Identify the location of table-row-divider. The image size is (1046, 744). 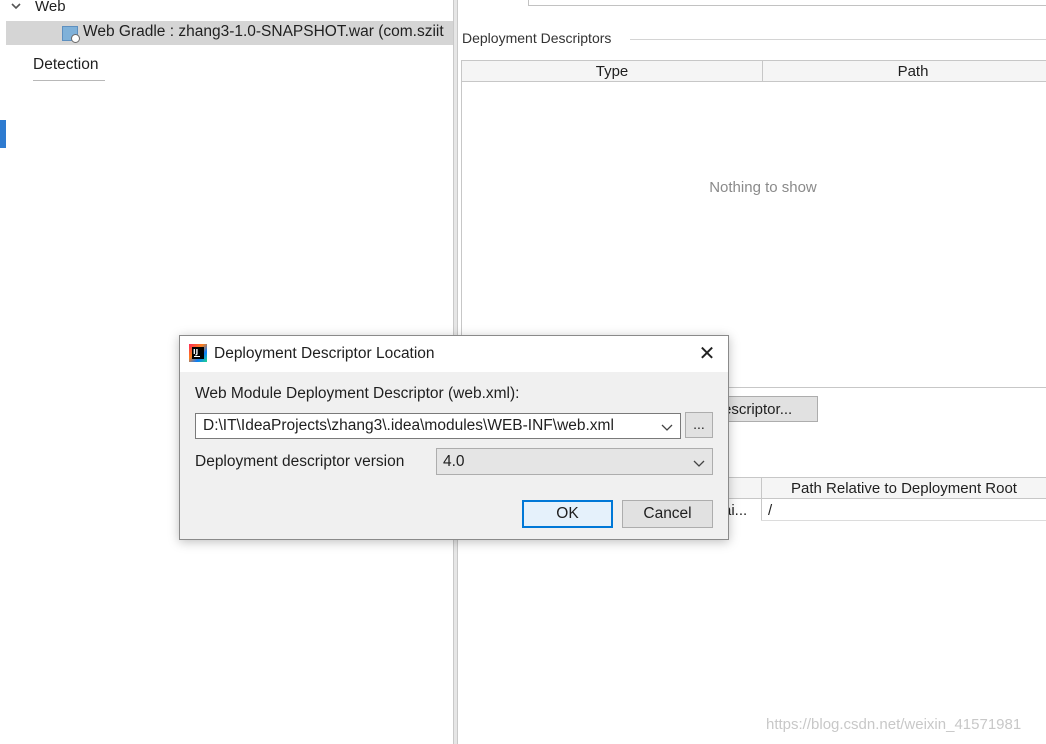
(903, 520).